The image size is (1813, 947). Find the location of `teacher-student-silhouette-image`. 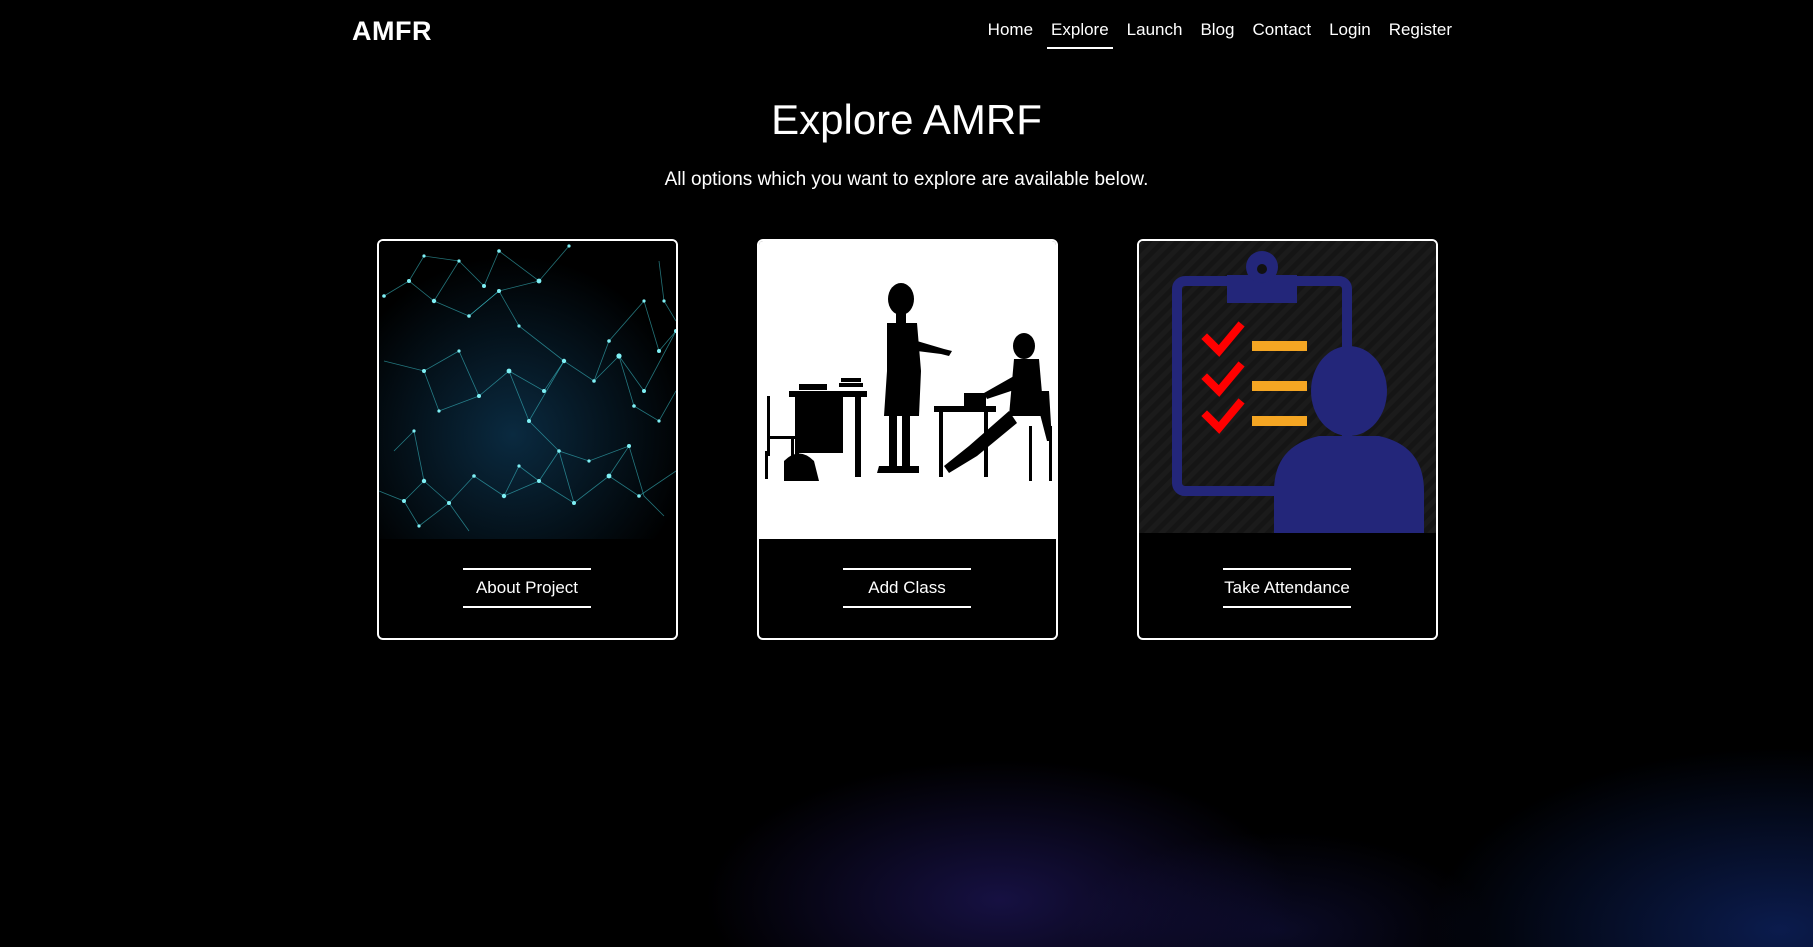

teacher-student-silhouette-image is located at coordinates (907, 390).